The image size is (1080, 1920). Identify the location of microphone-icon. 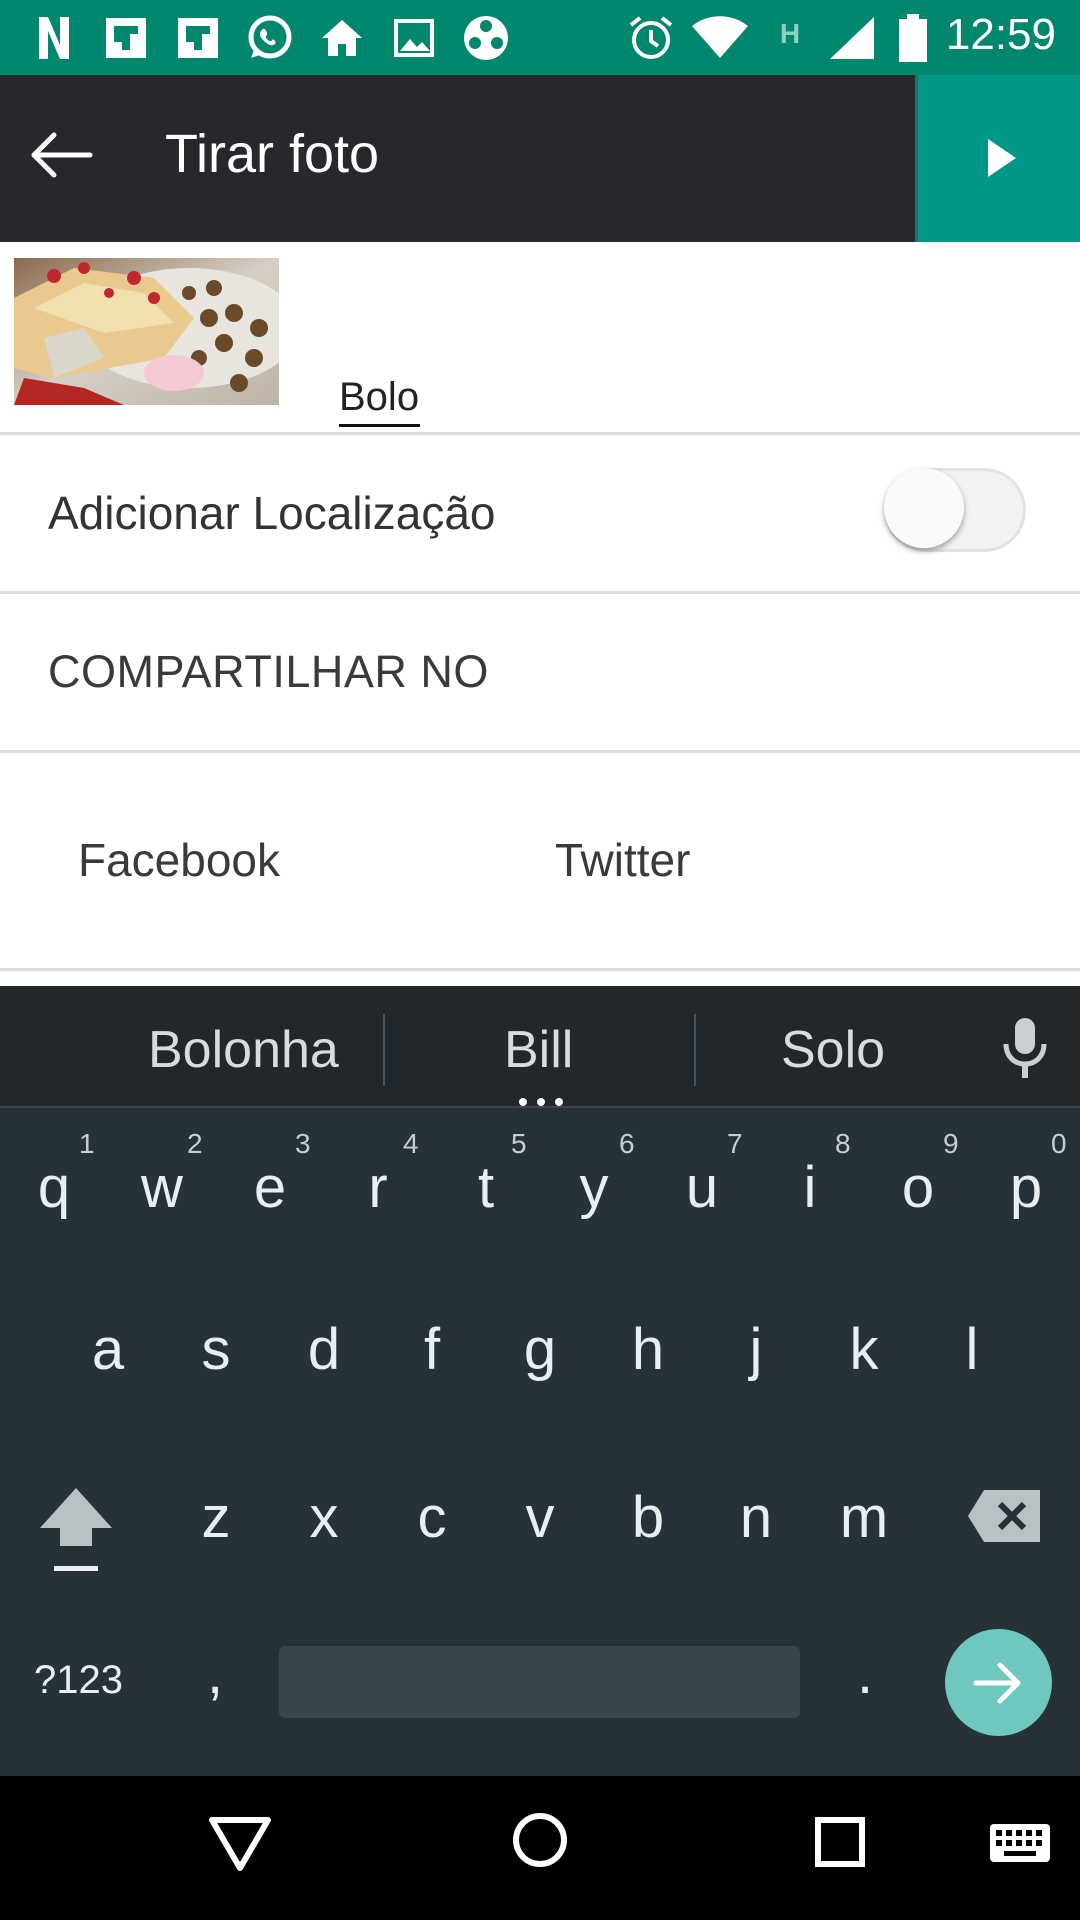
(1025, 1050).